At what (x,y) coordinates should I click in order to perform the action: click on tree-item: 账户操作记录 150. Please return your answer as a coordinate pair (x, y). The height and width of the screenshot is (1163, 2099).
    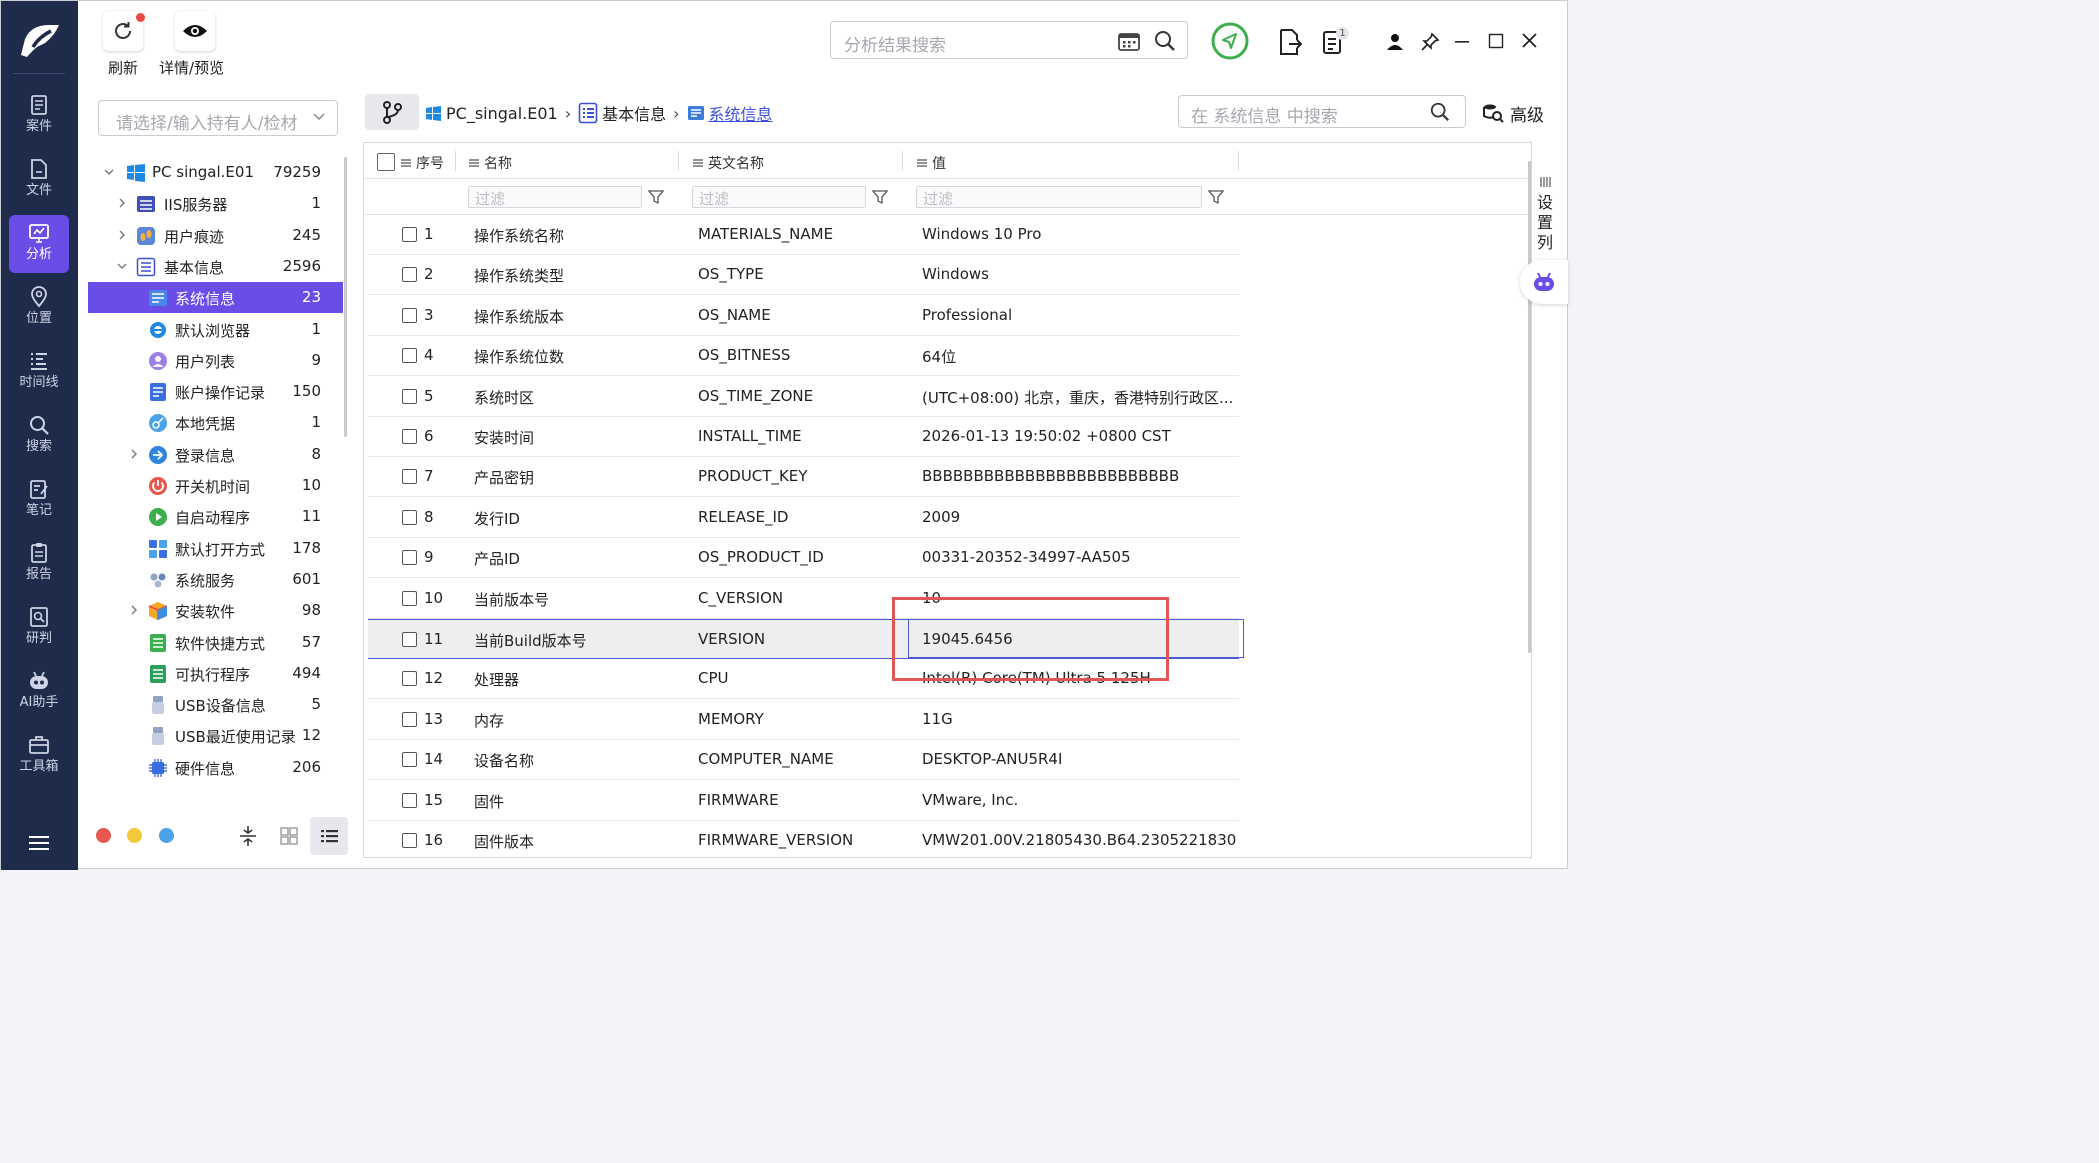
    Looking at the image, I should click on (215, 391).